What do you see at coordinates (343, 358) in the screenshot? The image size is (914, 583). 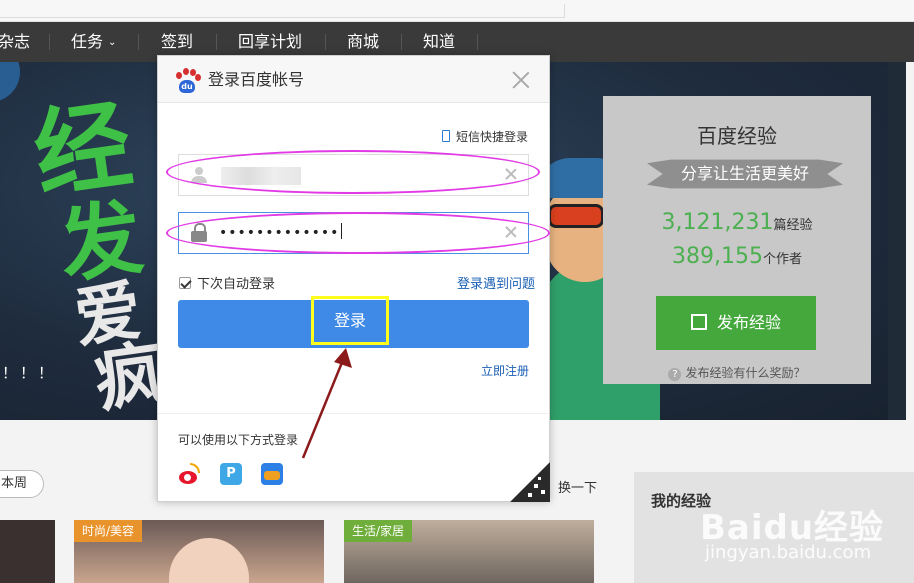 I see `arrow-head` at bounding box center [343, 358].